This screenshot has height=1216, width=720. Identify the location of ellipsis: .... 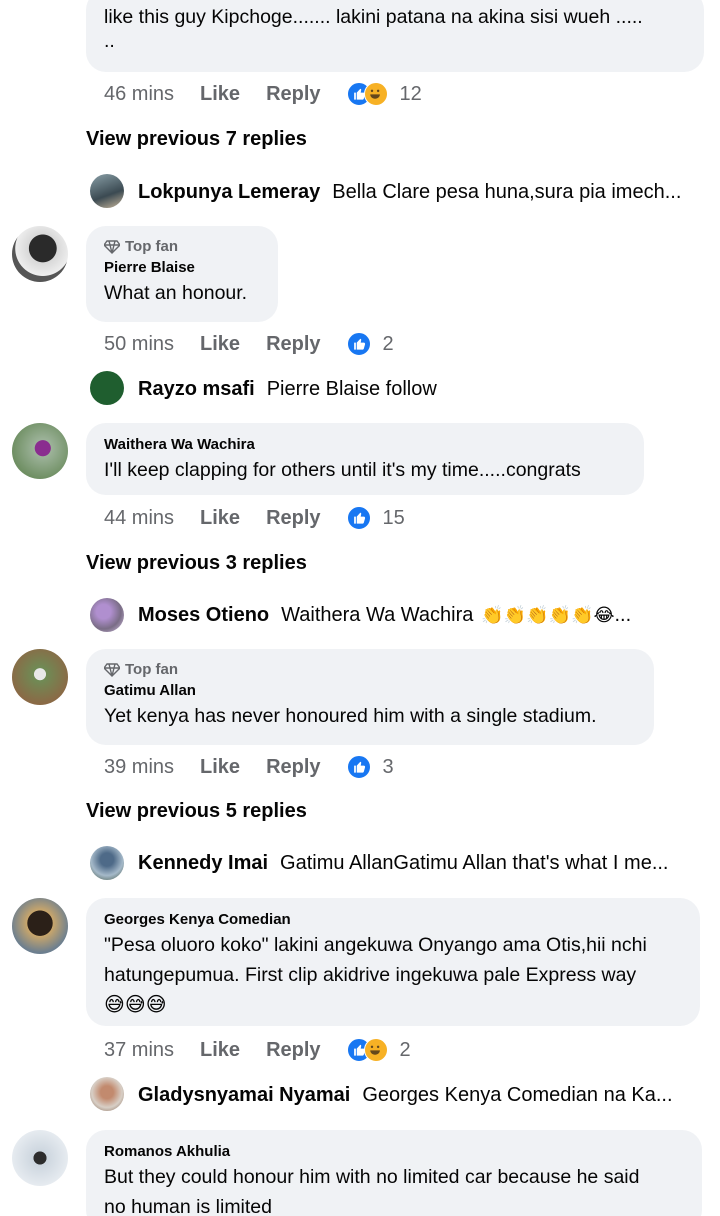
(623, 615).